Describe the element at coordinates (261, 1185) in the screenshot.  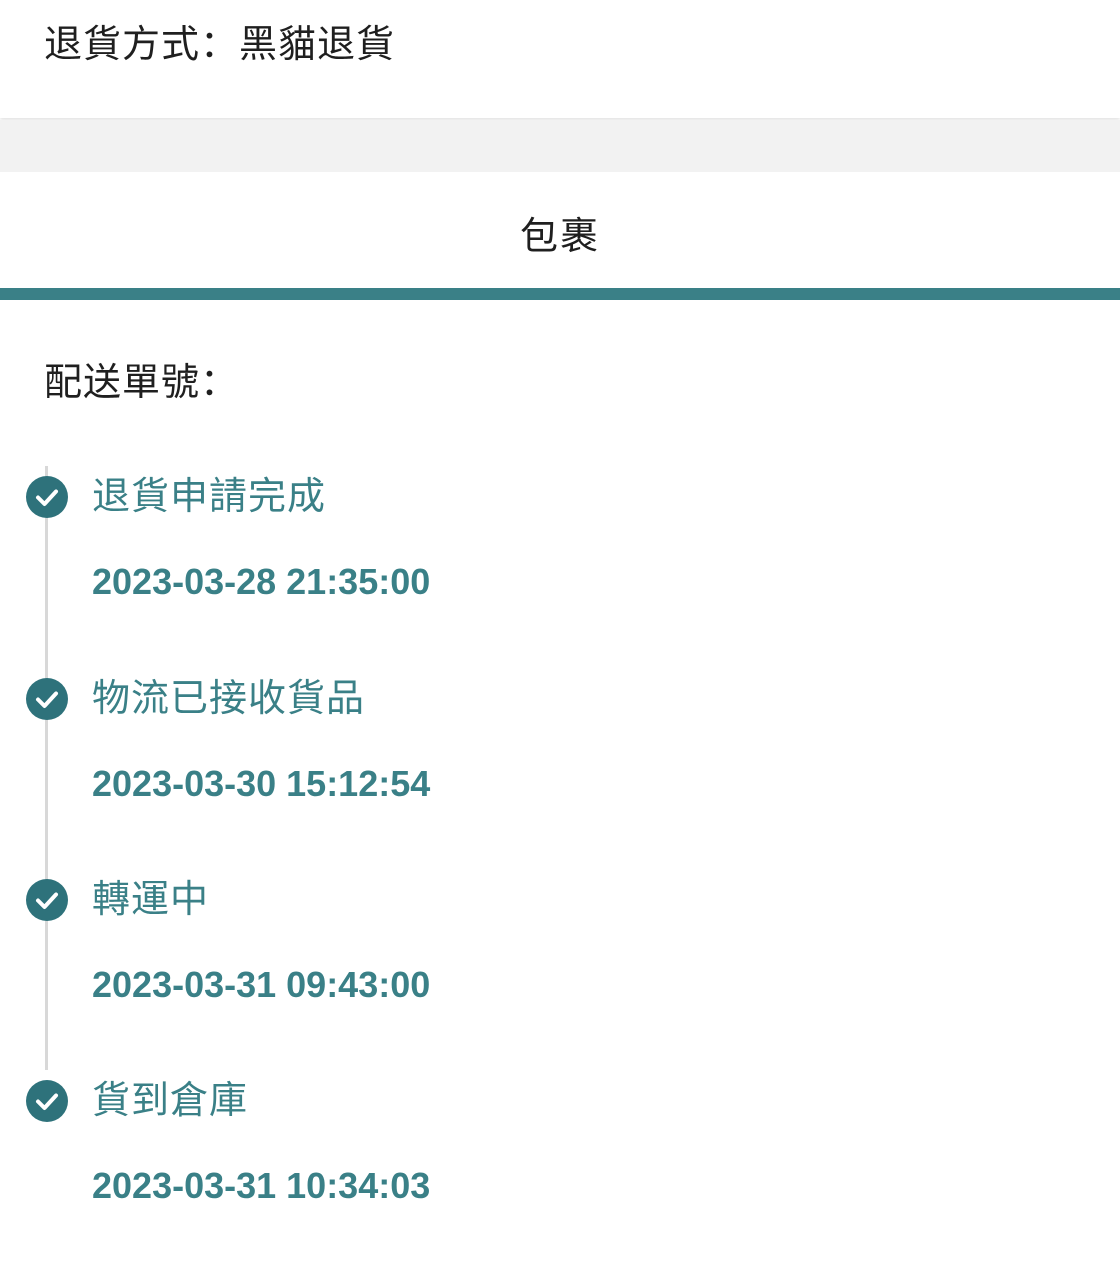
I see `timeline-step-time: 2023-03-31 10:34:03` at that location.